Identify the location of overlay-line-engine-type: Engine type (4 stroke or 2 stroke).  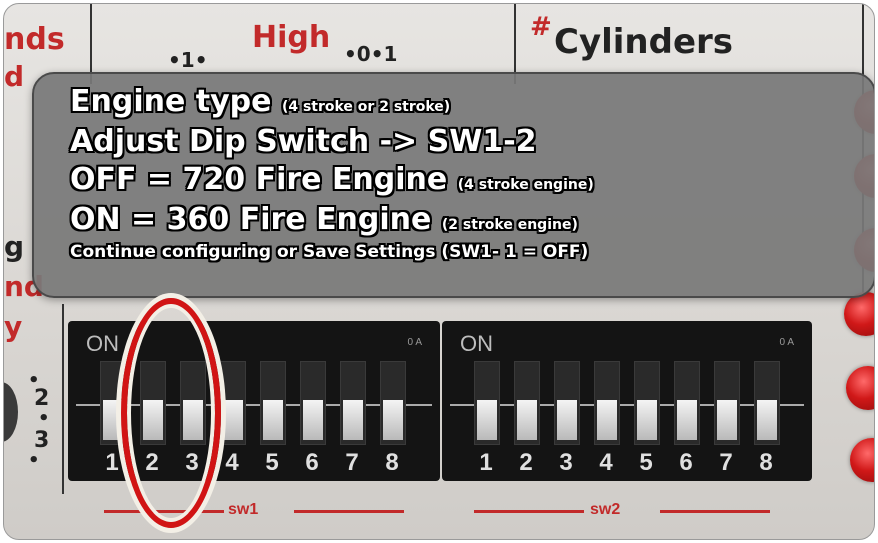
(260, 101).